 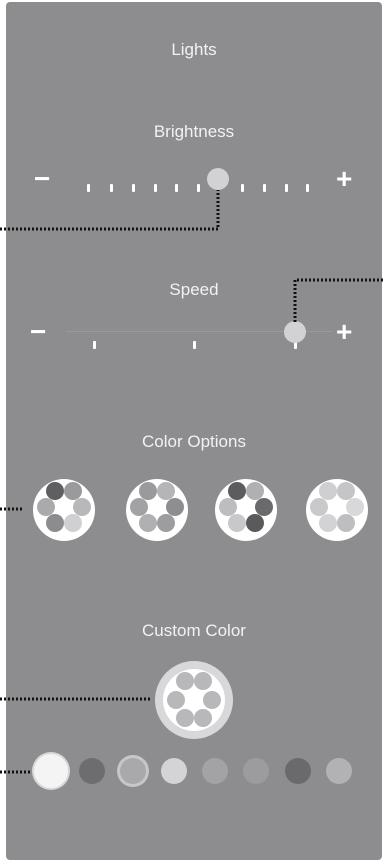 I want to click on speed-callout-line, so click(x=338, y=300).